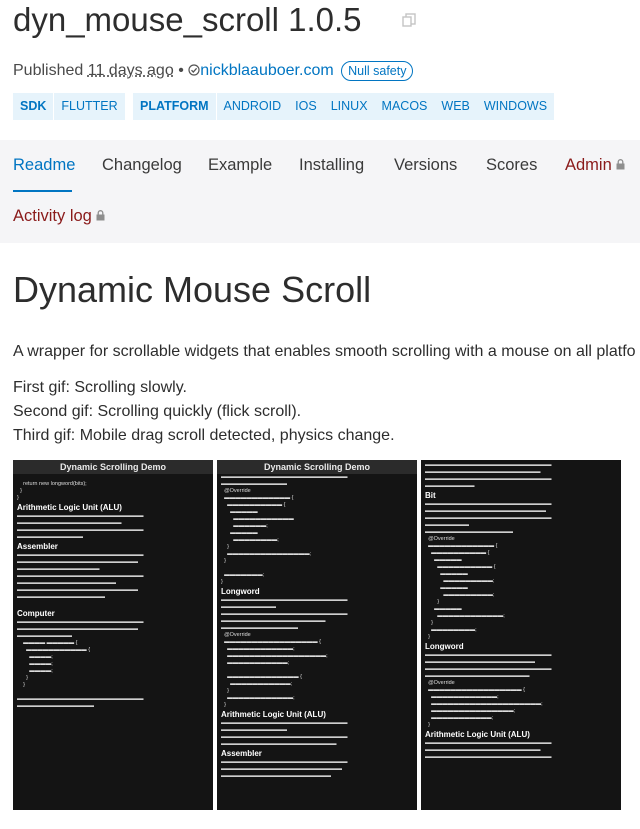 This screenshot has width=640, height=829. What do you see at coordinates (405, 106) in the screenshot?
I see `platform-macos: MACOS` at bounding box center [405, 106].